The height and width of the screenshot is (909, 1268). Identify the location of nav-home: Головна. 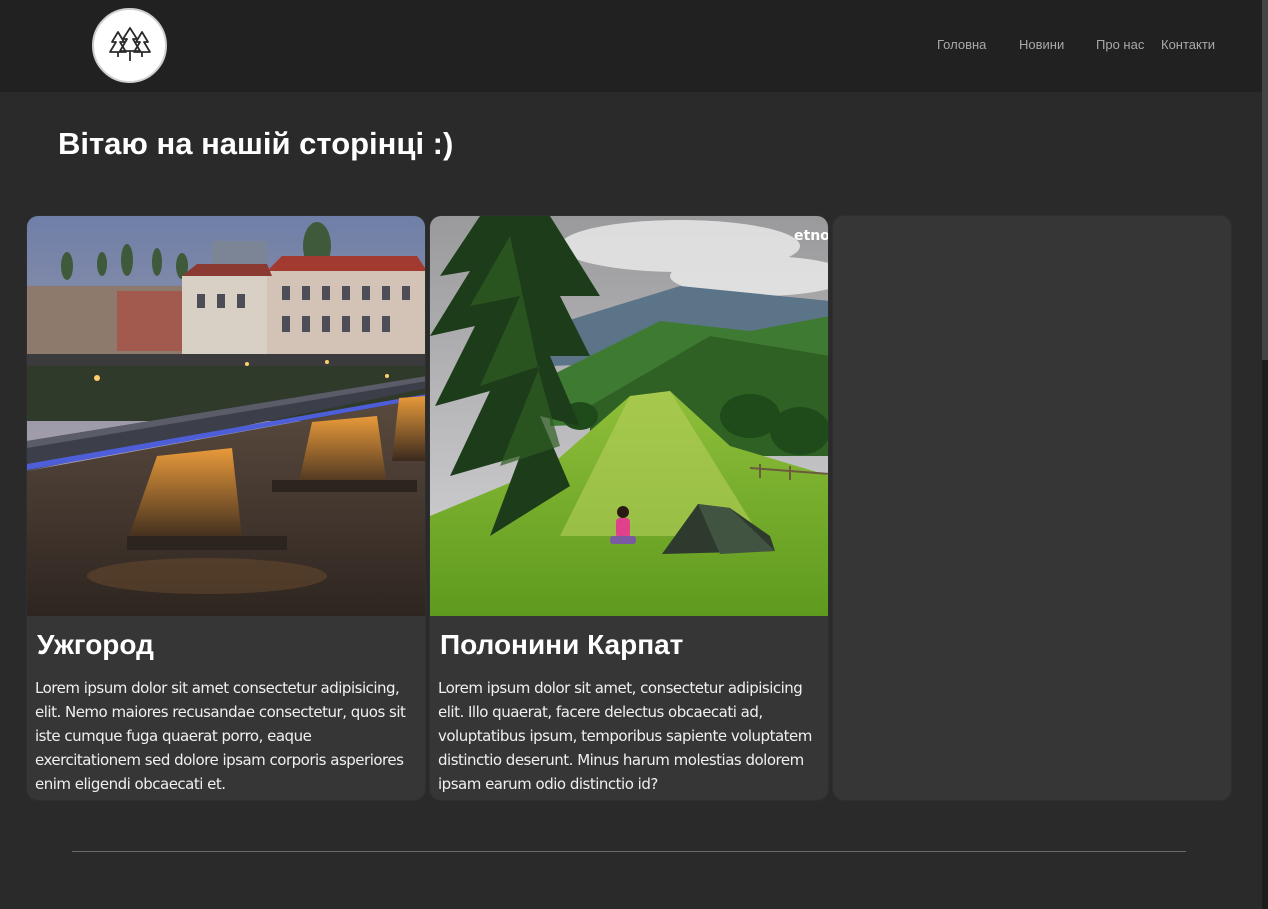
(961, 44).